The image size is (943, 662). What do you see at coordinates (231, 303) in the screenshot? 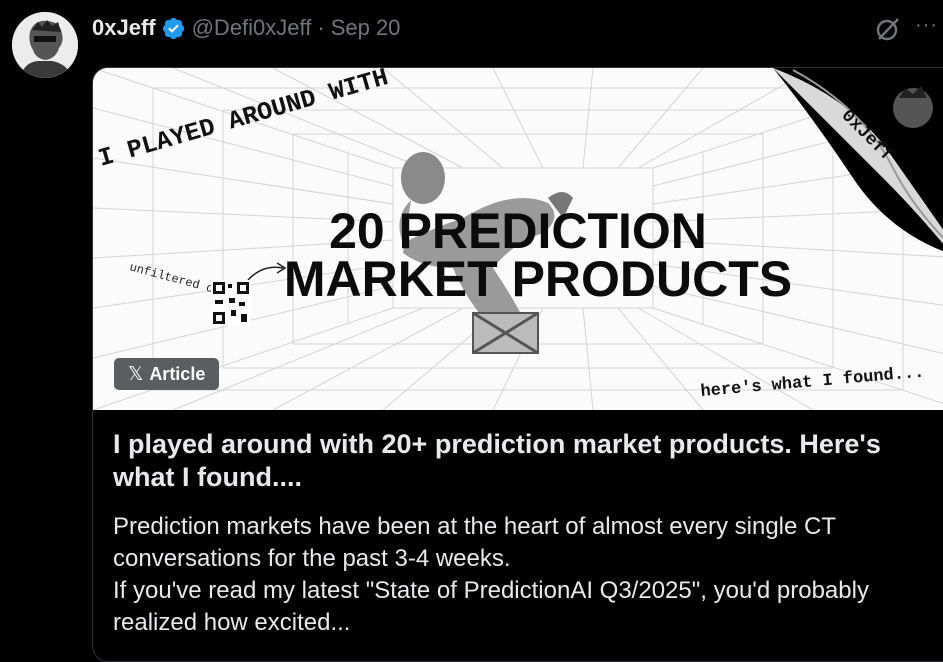
I see `qr-code` at bounding box center [231, 303].